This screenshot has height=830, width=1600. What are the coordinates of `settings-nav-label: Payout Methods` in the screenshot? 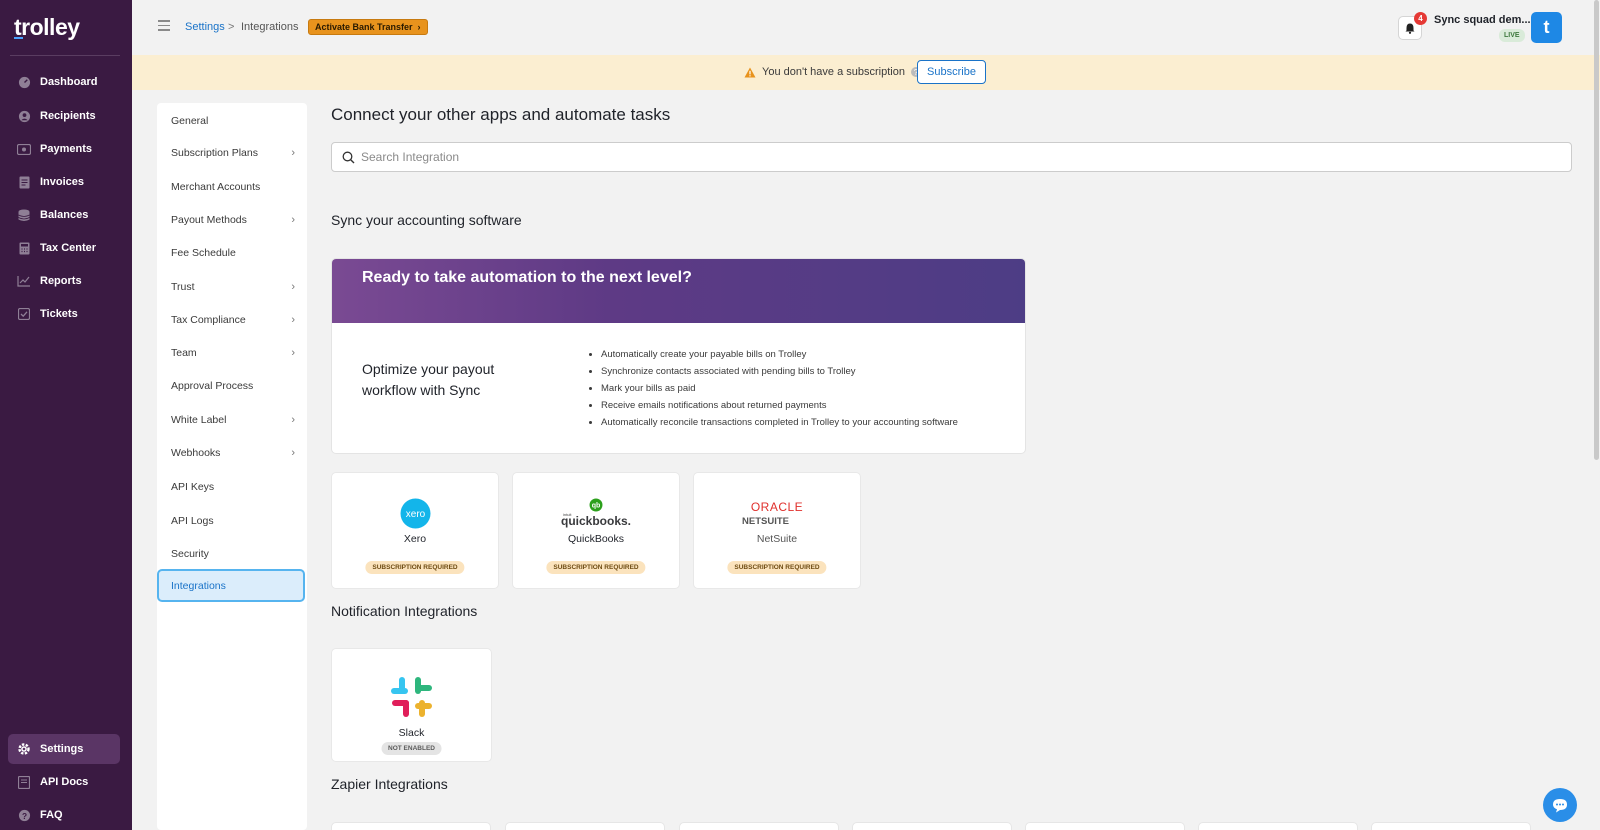 It's located at (209, 220).